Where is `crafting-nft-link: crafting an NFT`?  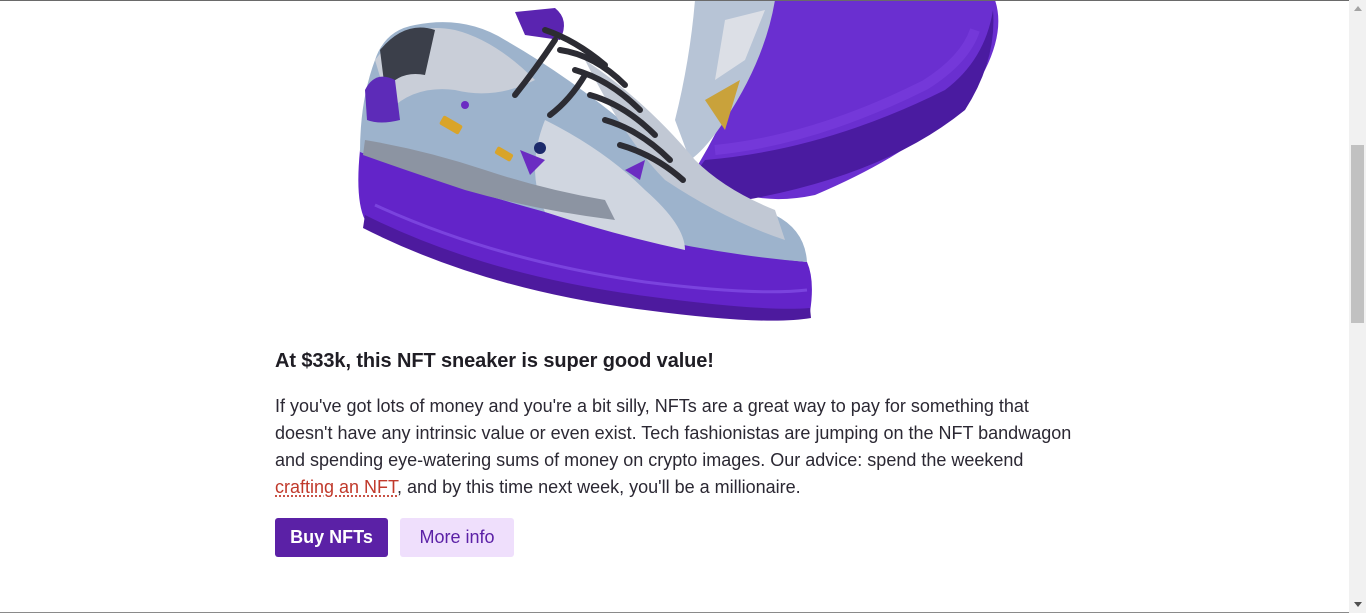
crafting-nft-link: crafting an NFT is located at coordinates (336, 487).